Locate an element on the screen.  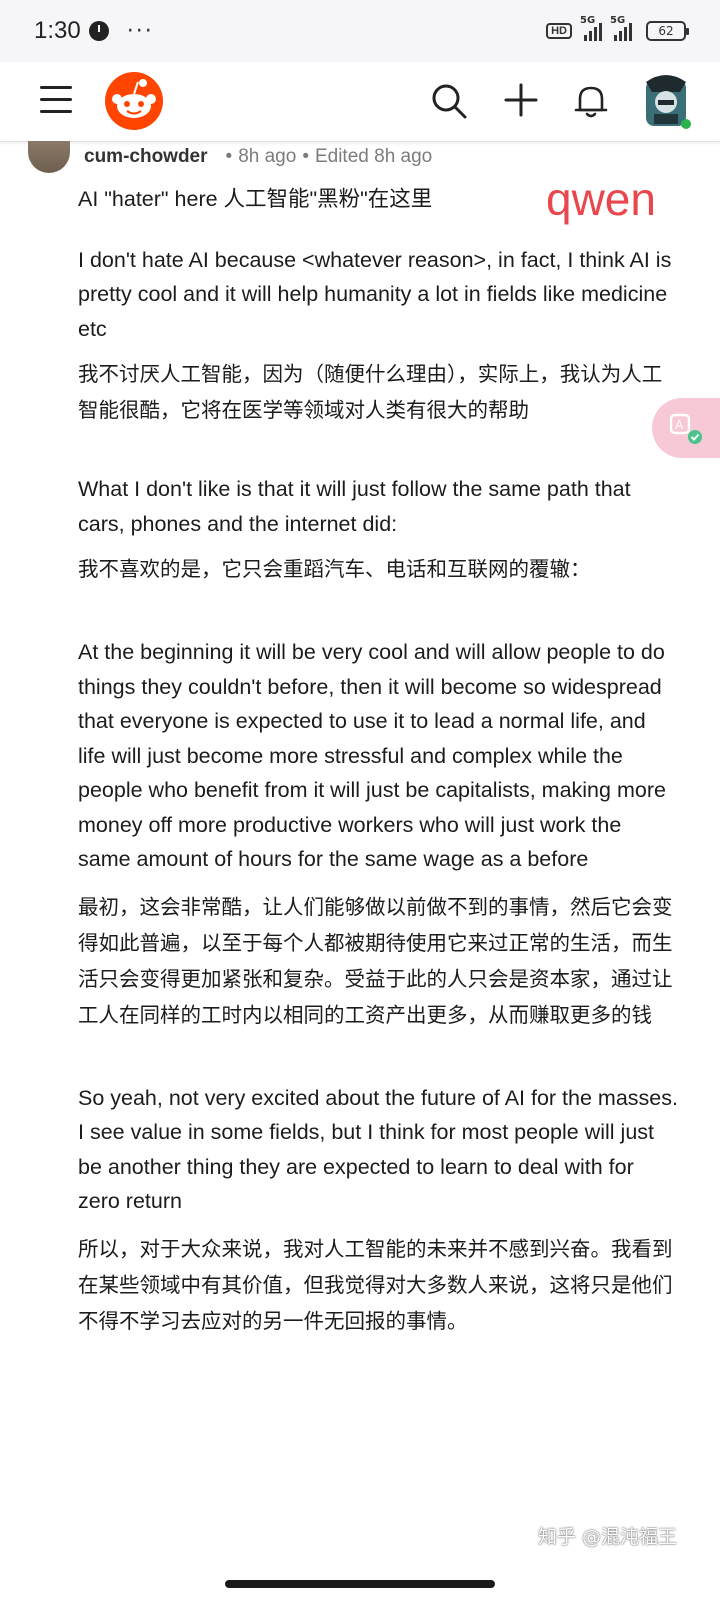
bell-icon is located at coordinates (591, 101).